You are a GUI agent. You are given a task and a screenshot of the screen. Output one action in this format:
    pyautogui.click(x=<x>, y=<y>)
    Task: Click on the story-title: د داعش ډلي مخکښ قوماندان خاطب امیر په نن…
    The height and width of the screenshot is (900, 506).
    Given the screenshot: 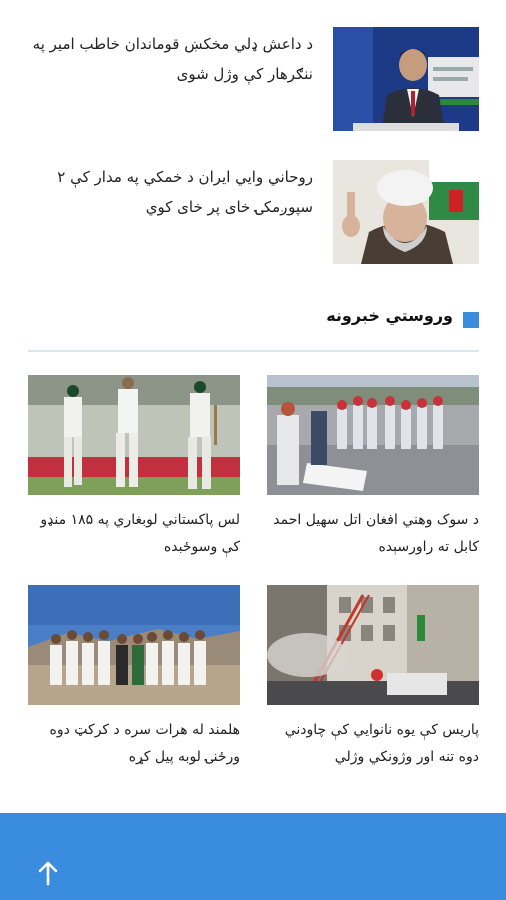 What is the action you would take?
    pyautogui.click(x=170, y=59)
    